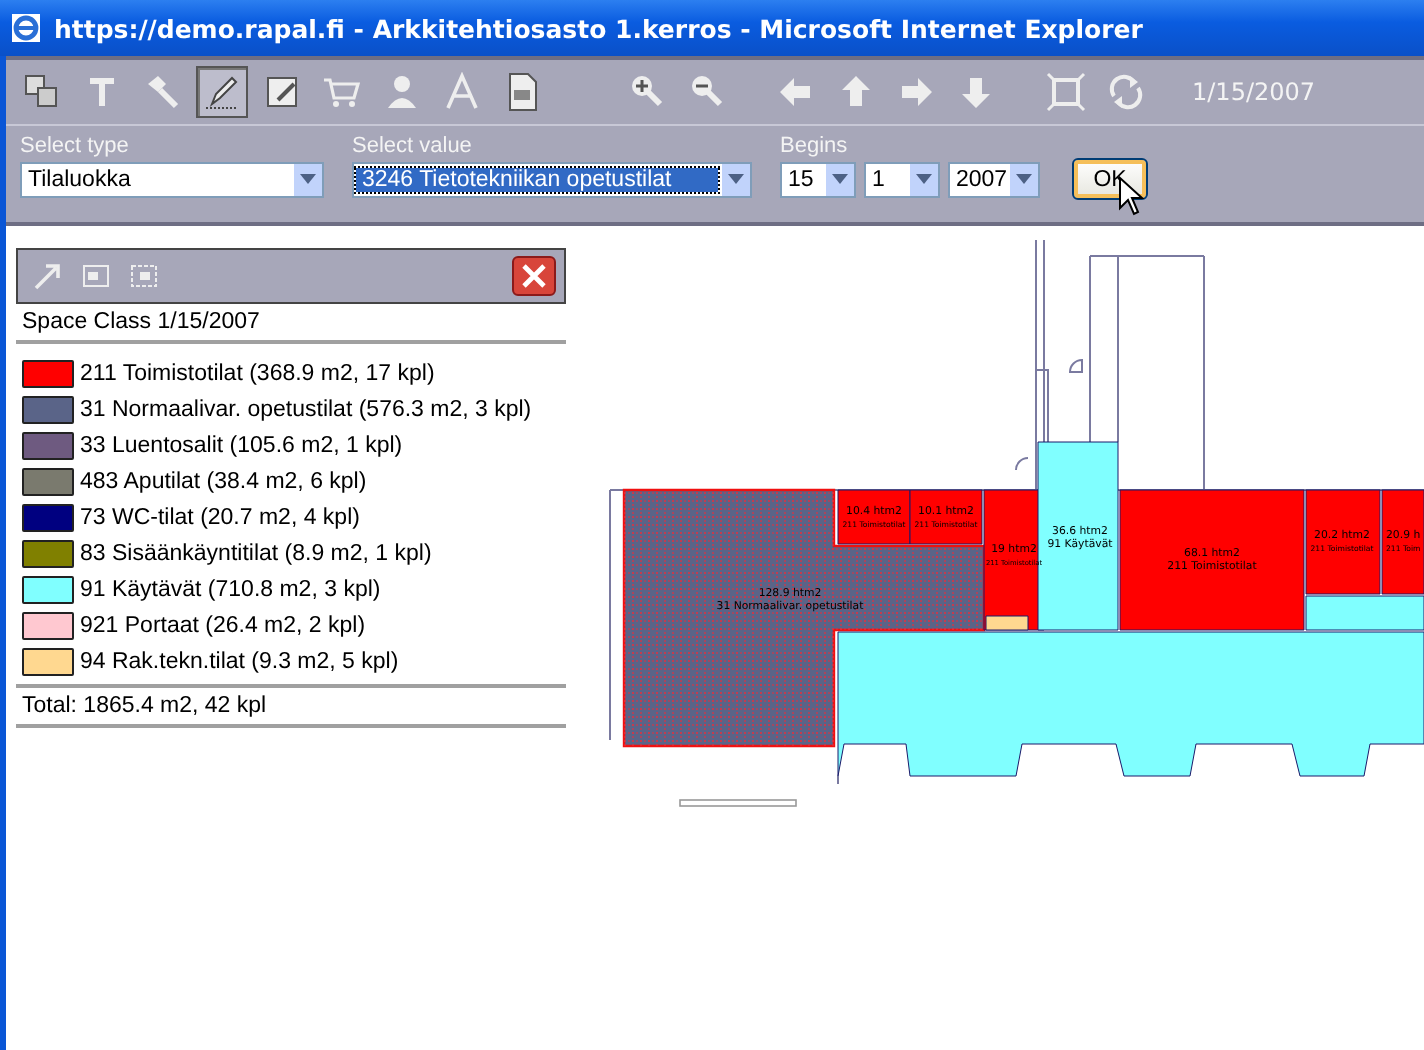  Describe the element at coordinates (75, 146) in the screenshot. I see `field-label: Select type` at that location.